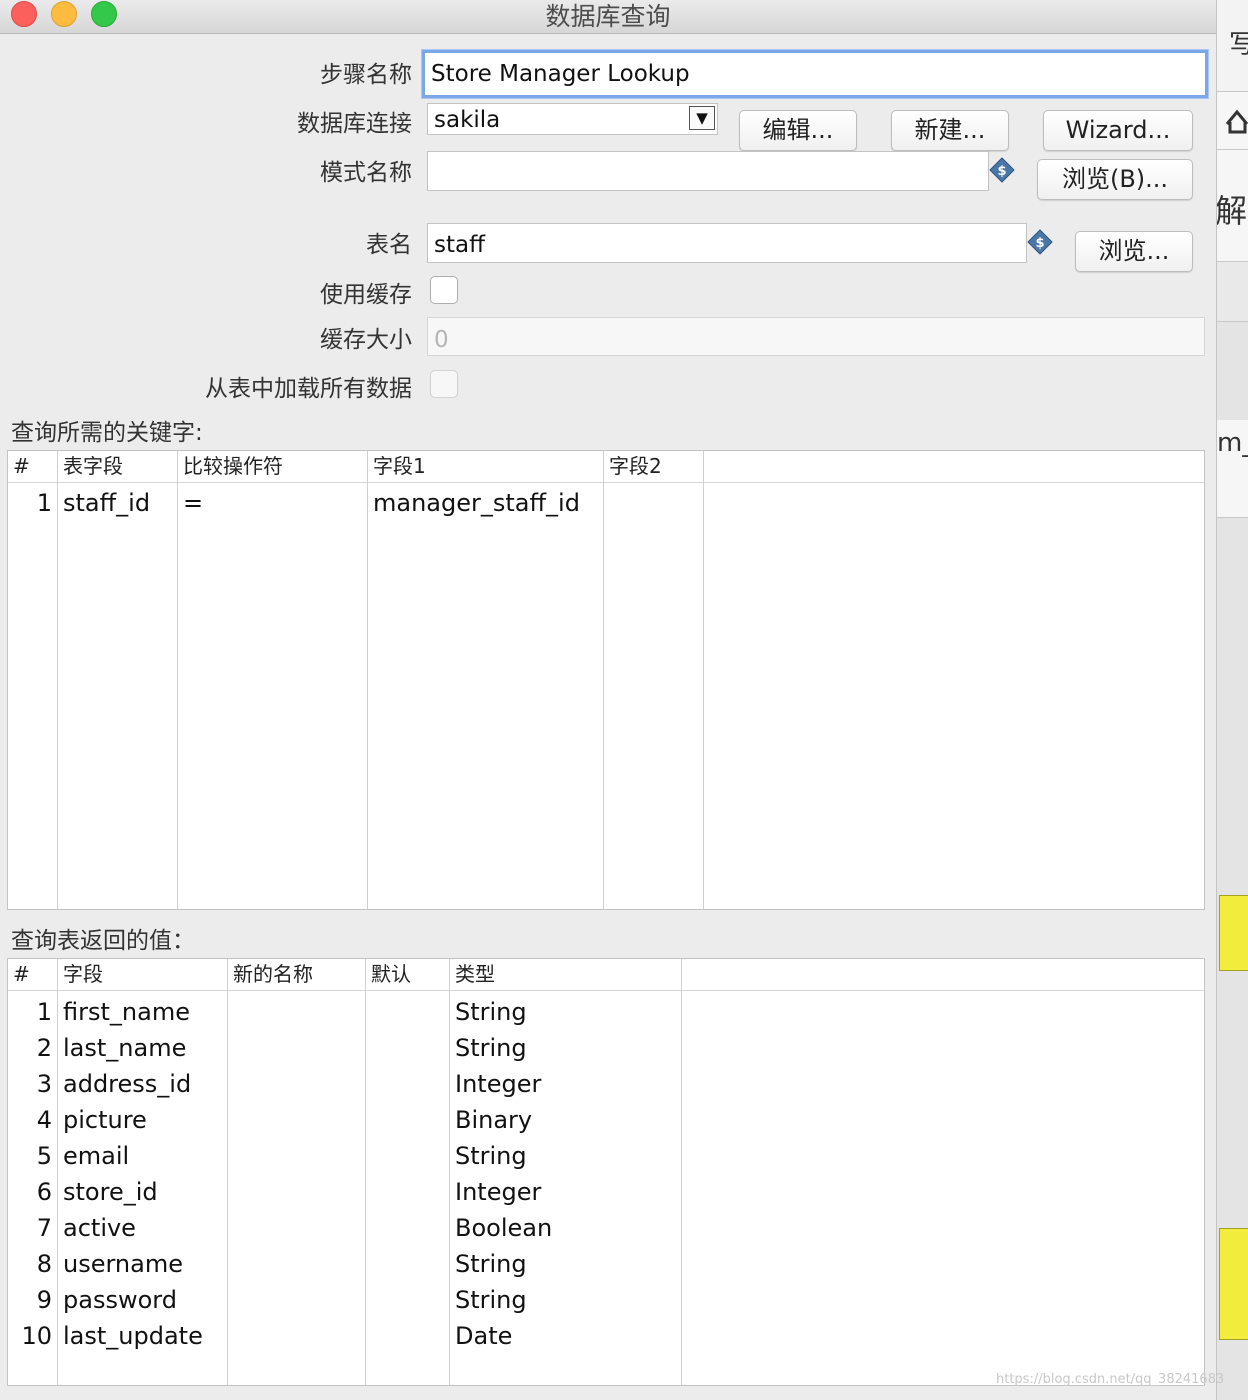  What do you see at coordinates (44, 1228) in the screenshot?
I see `row-number: 7` at bounding box center [44, 1228].